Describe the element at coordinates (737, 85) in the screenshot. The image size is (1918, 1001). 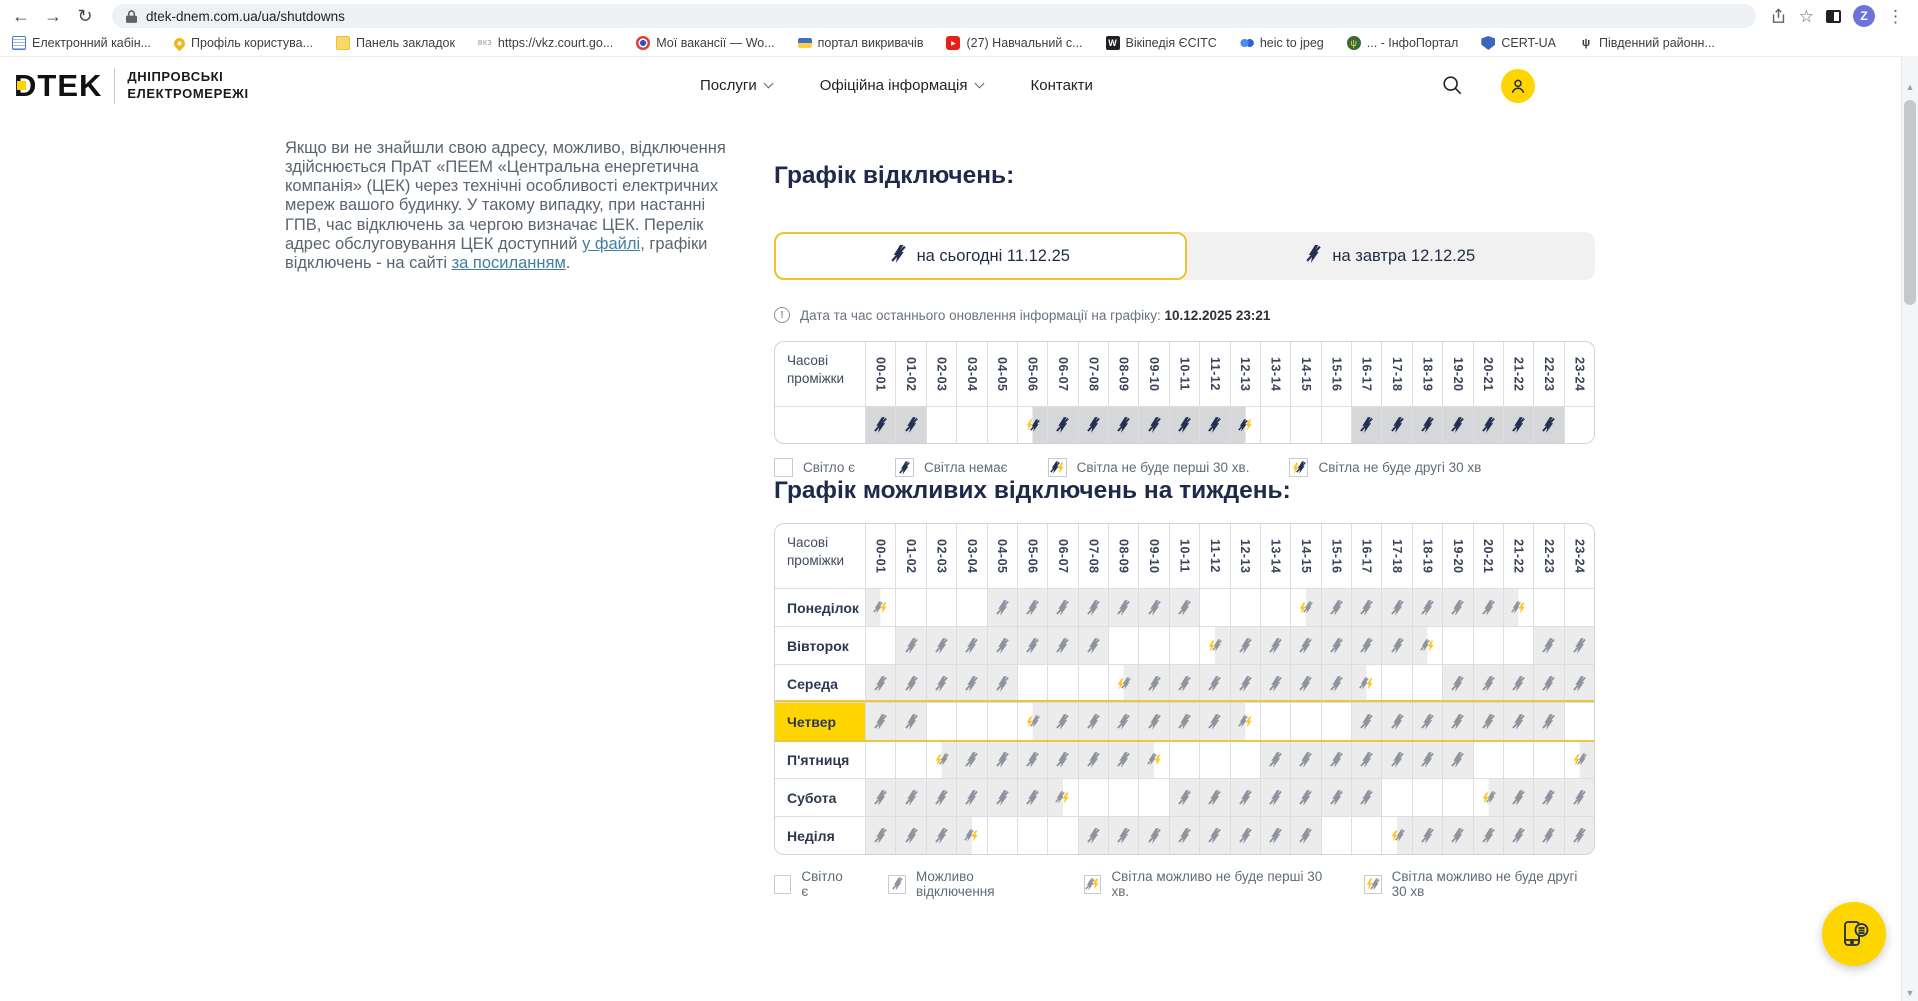
I see `nav-item-0: Послуги` at that location.